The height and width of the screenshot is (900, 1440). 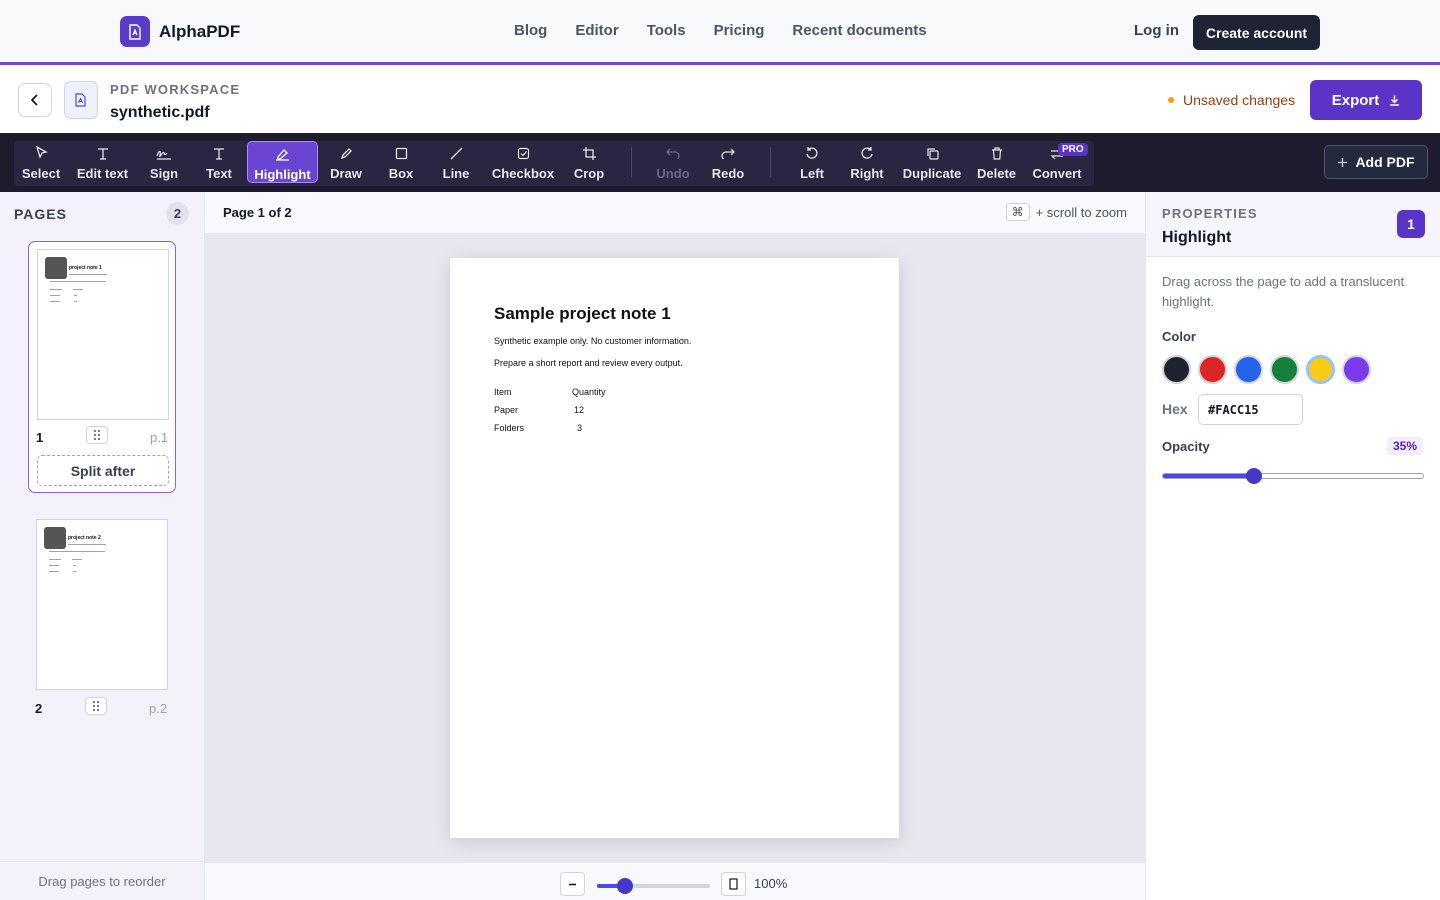 What do you see at coordinates (257, 212) in the screenshot?
I see `page-indicator: Page 1 of 2` at bounding box center [257, 212].